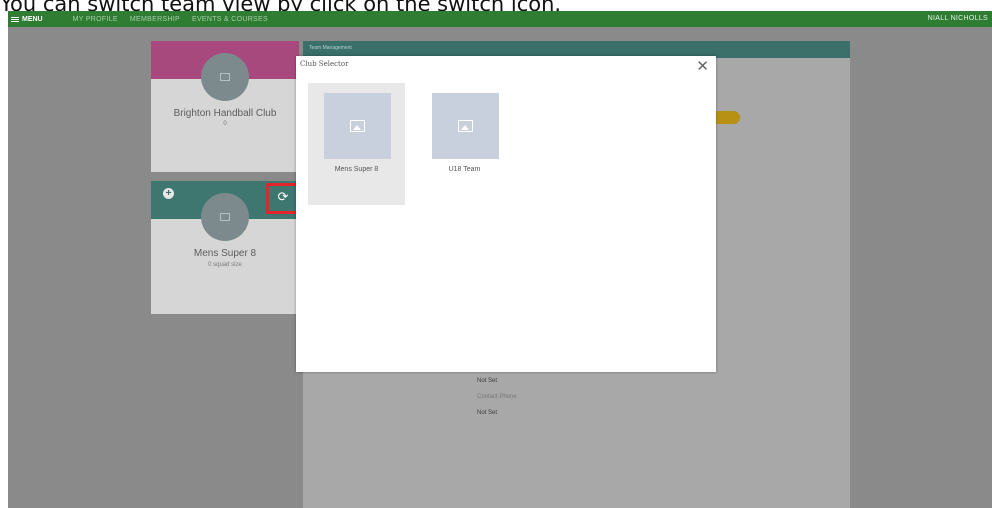 The width and height of the screenshot is (992, 508). I want to click on nav-events-courses: EVENTS & COURSES, so click(230, 19).